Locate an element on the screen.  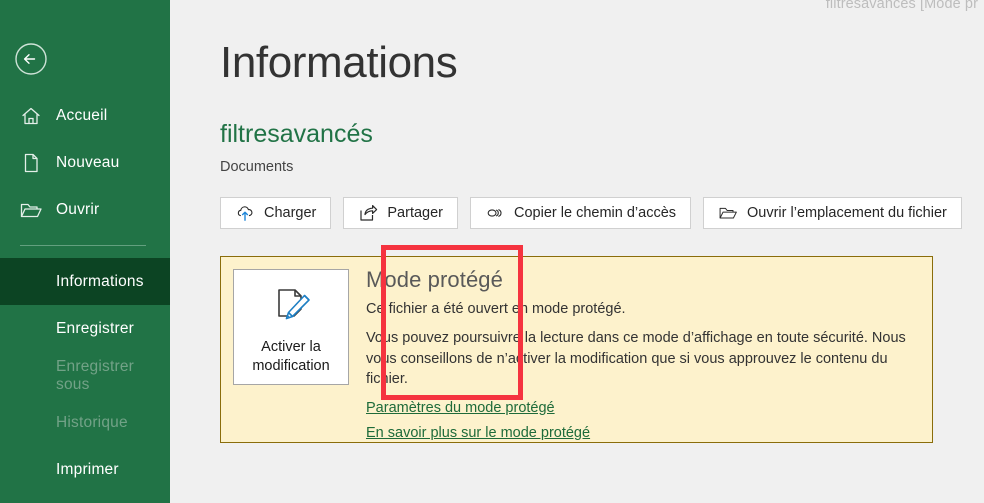
sidebar-item-ouvrir: Ouvrir is located at coordinates (85, 209).